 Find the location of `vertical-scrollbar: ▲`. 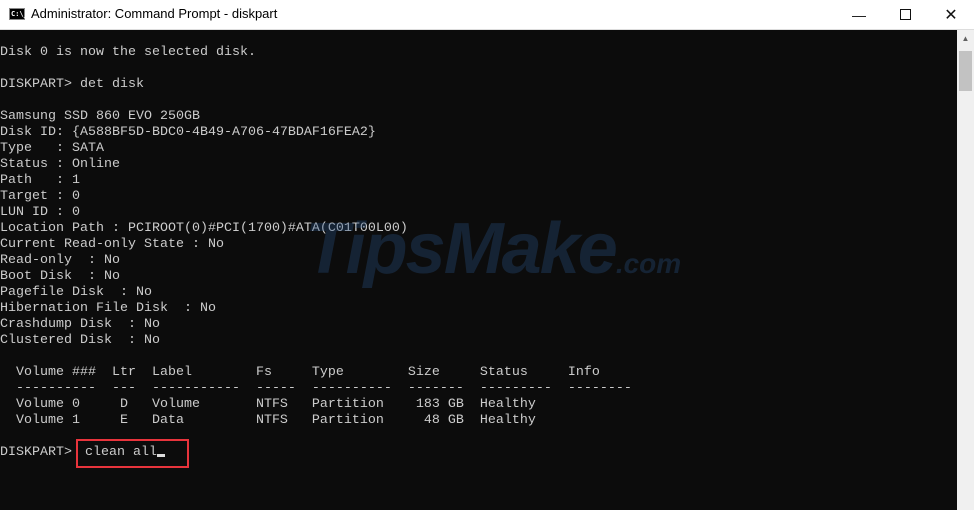

vertical-scrollbar: ▲ is located at coordinates (965, 270).